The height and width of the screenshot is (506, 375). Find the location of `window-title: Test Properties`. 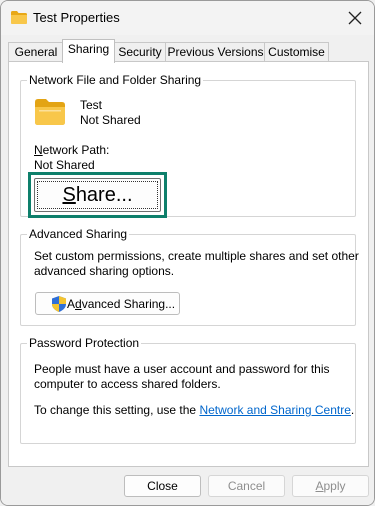

window-title: Test Properties is located at coordinates (76, 17).